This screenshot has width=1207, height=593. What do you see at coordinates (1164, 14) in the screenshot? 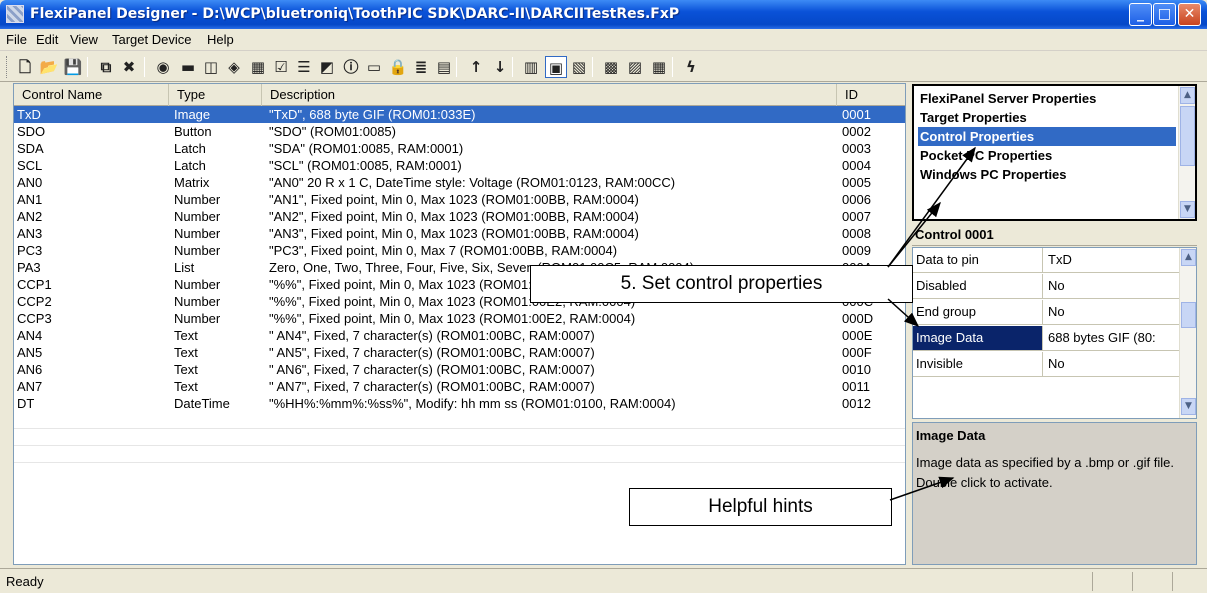
I see `maximize-button: □` at bounding box center [1164, 14].